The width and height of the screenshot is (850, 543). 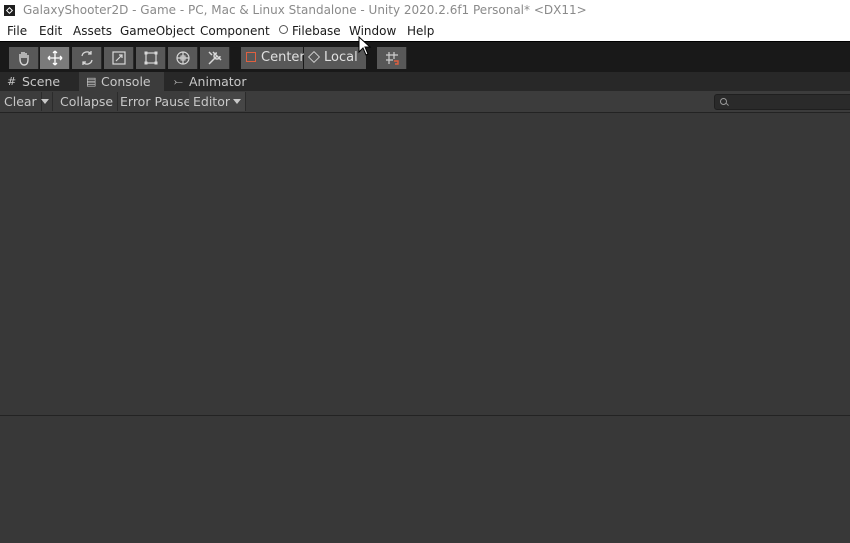 I want to click on transform-tool-button, so click(x=183, y=58).